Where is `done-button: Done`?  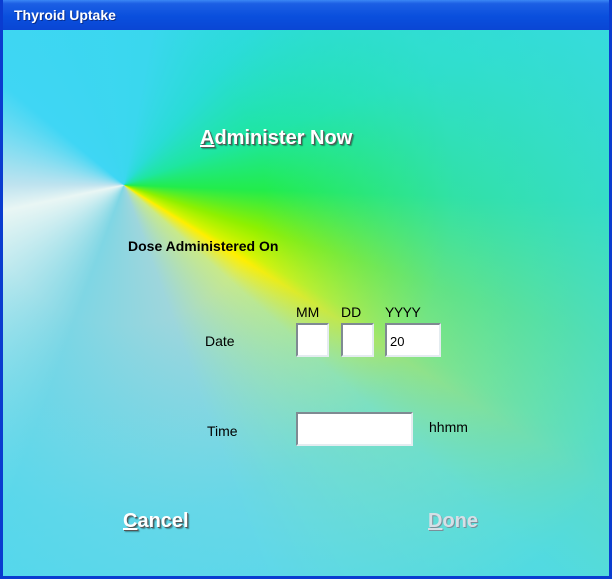 done-button: Done is located at coordinates (453, 521).